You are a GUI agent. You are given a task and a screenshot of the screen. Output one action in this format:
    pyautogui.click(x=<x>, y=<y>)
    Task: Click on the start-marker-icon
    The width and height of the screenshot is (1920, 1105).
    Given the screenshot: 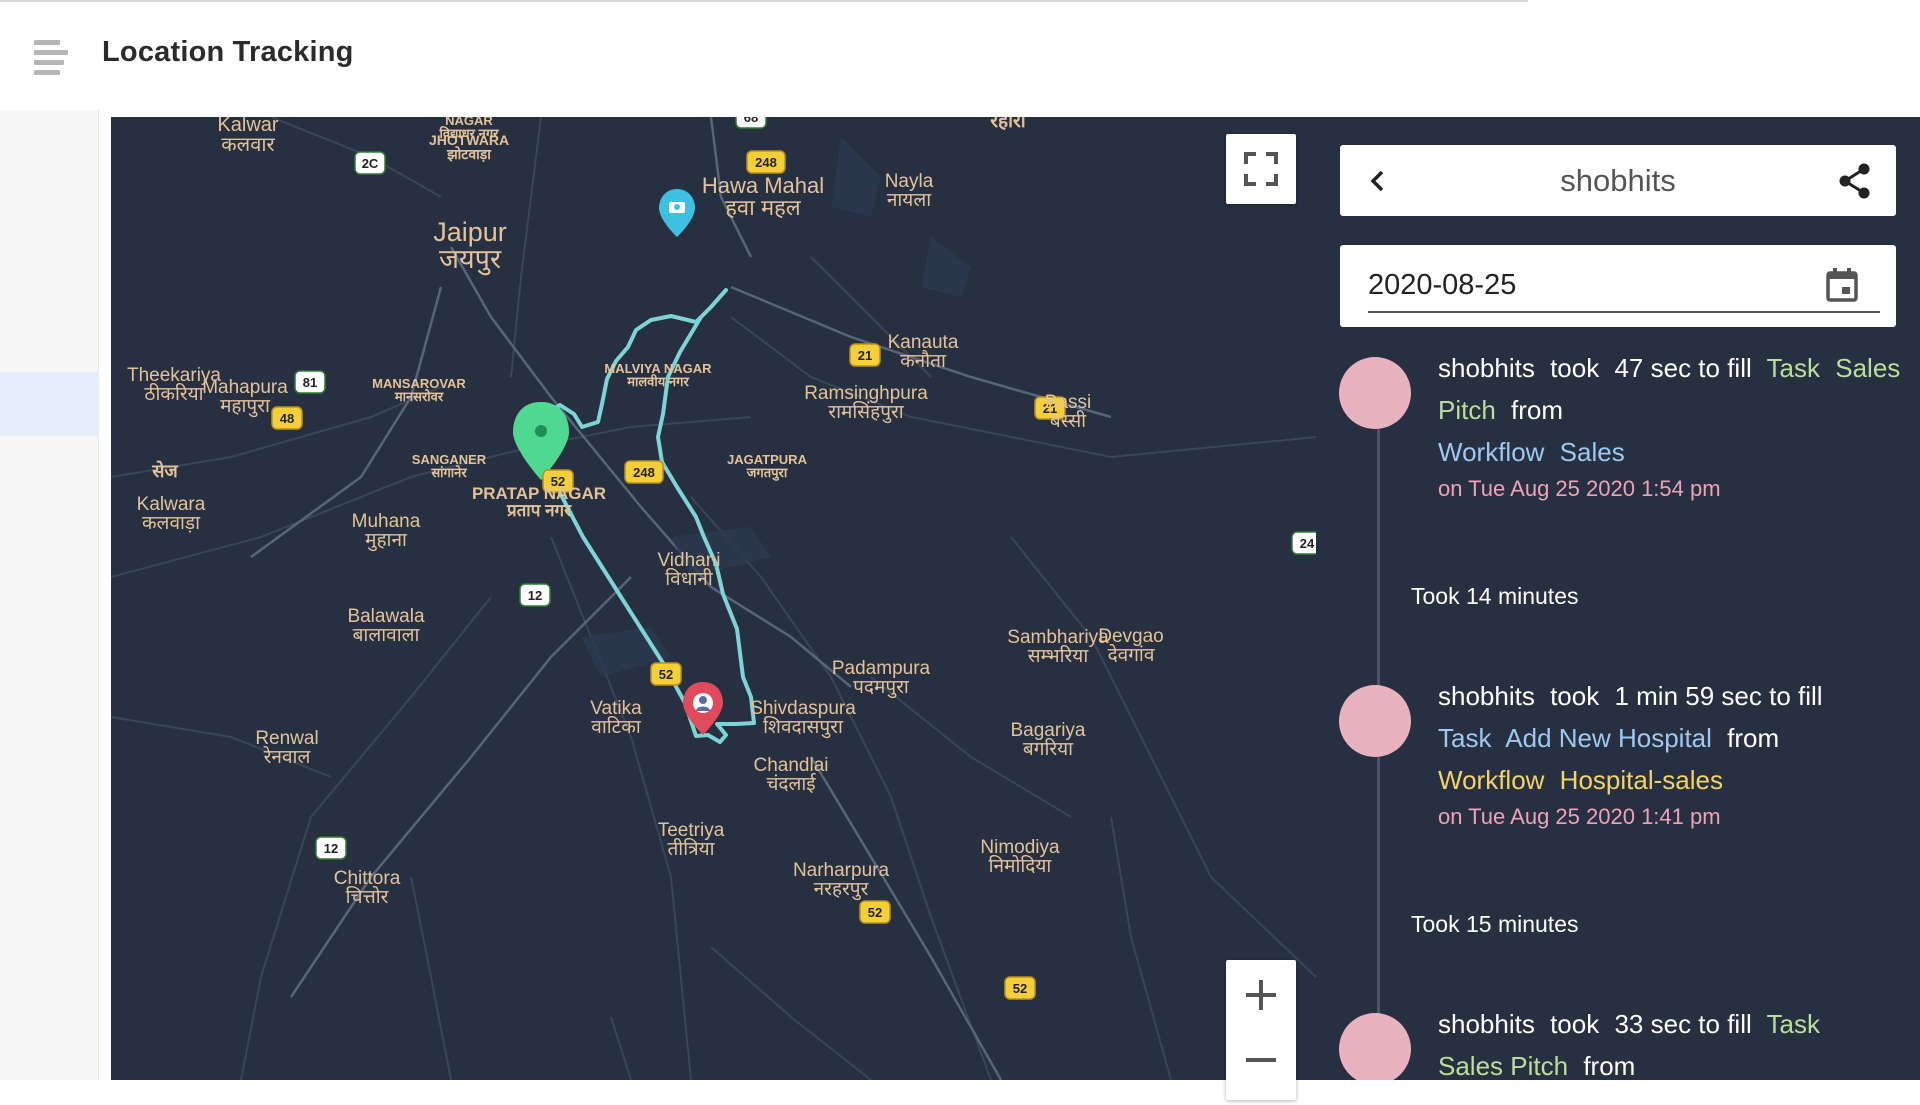 What is the action you would take?
    pyautogui.click(x=541, y=441)
    